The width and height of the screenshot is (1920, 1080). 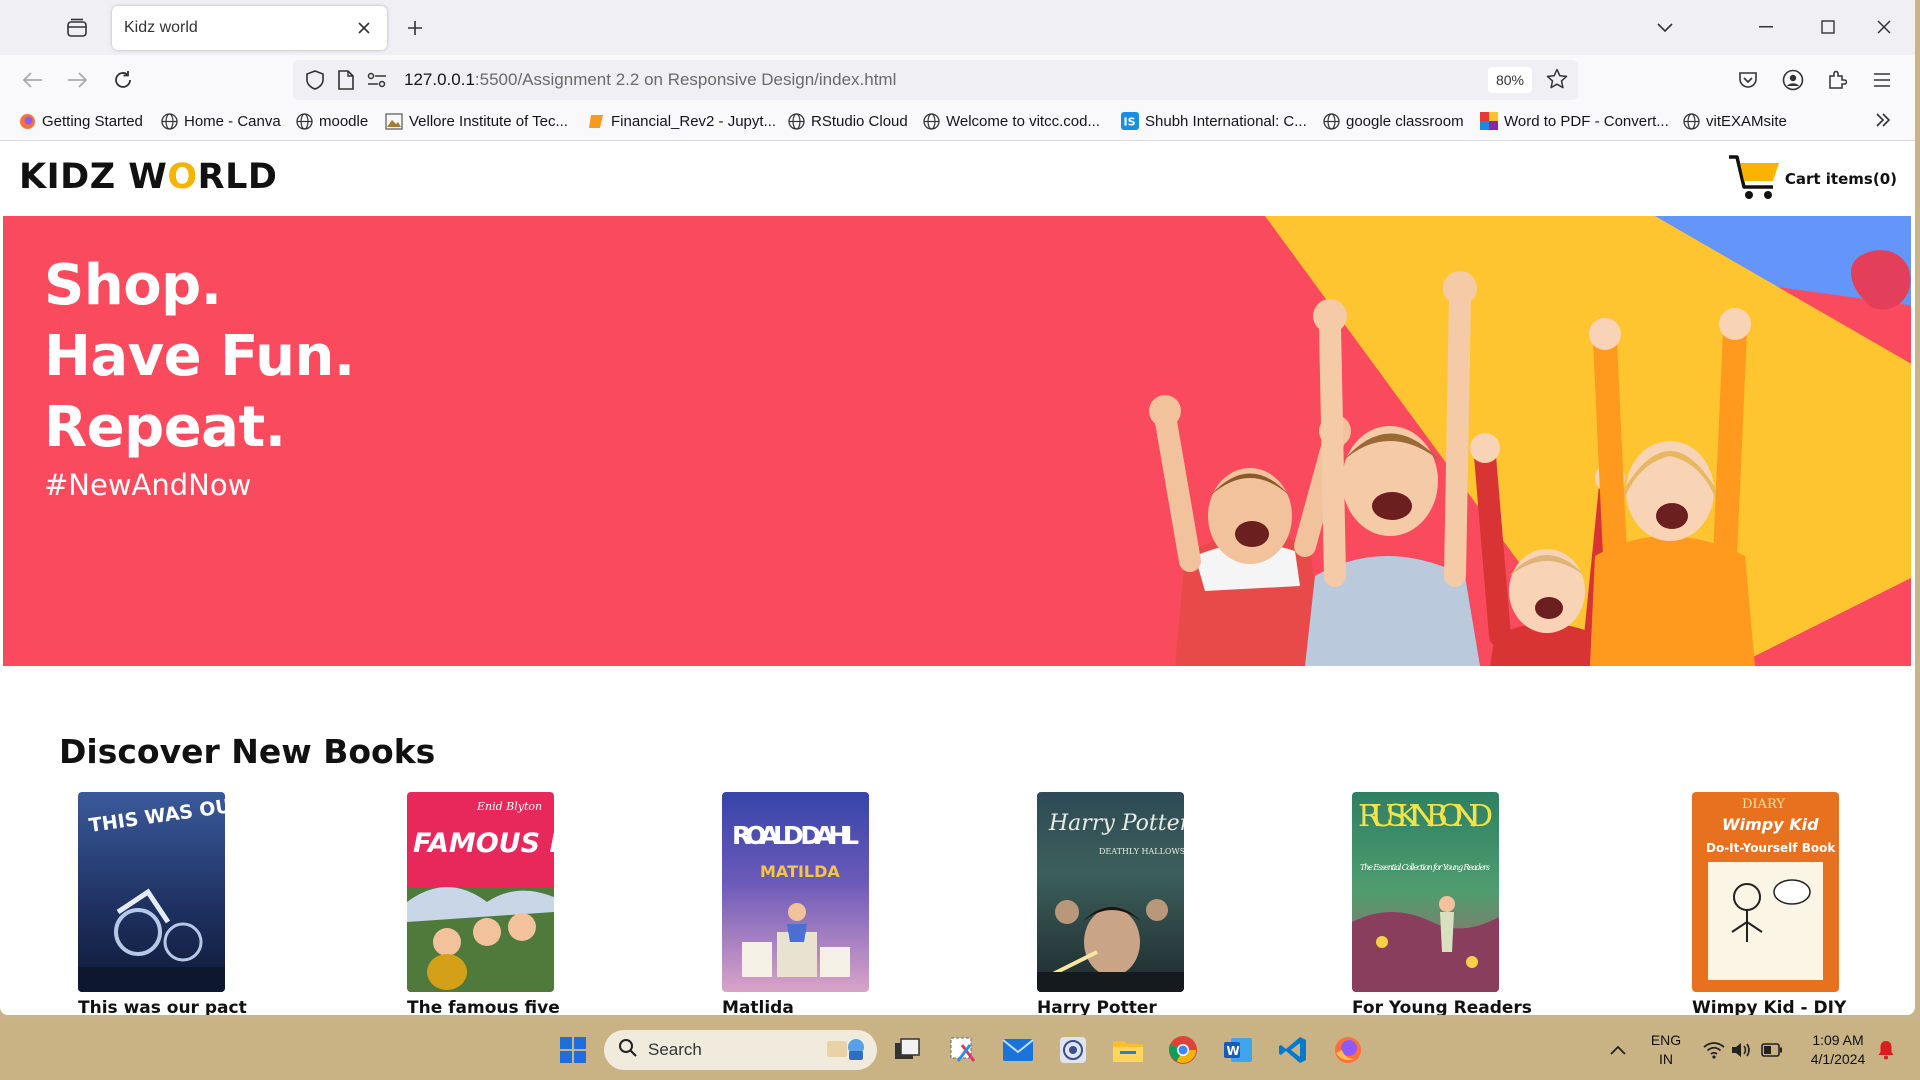 I want to click on extensions-icon, so click(x=1837, y=80).